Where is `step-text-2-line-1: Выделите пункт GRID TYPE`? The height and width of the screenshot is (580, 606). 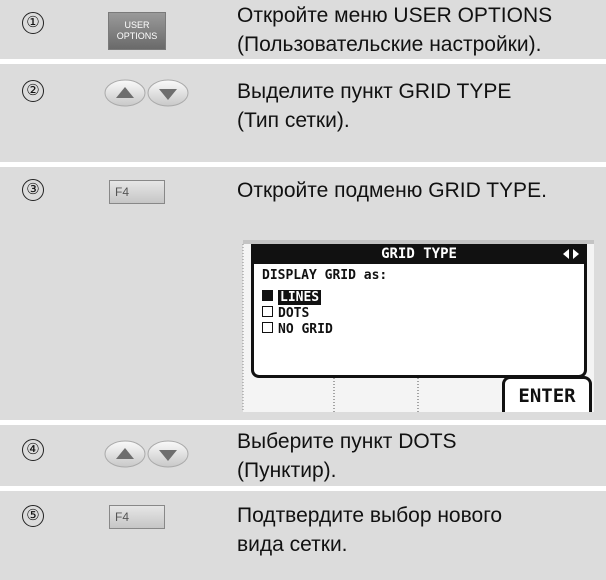
step-text-2-line-1: Выделите пункт GRID TYPE is located at coordinates (374, 91).